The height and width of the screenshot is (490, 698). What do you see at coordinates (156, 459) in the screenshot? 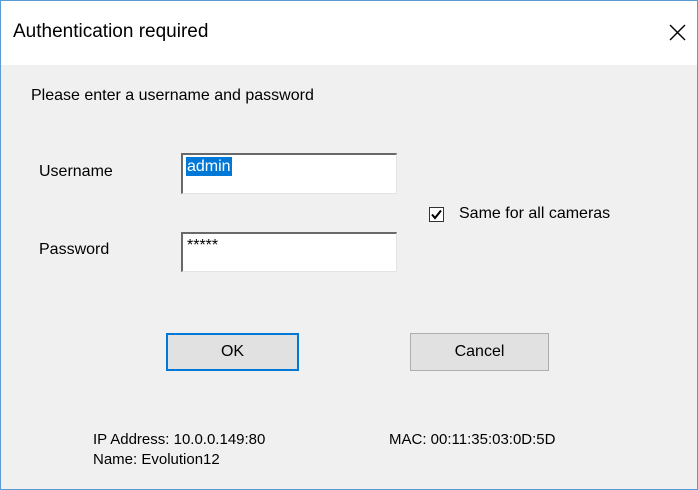
I see `camera-name-text: Name: Evolution12` at bounding box center [156, 459].